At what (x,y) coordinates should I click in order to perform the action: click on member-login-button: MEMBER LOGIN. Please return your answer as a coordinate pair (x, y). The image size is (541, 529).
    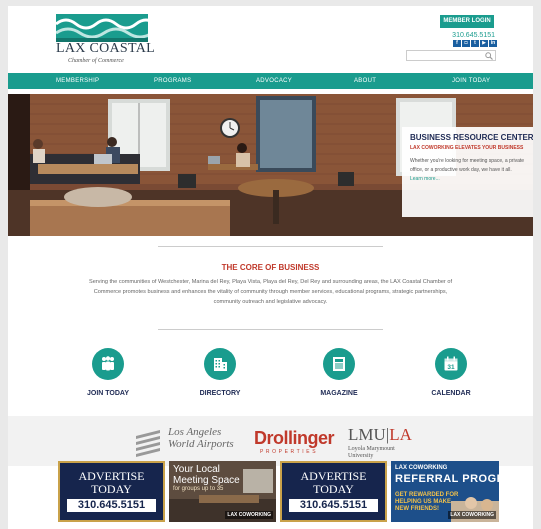
    Looking at the image, I should click on (467, 21).